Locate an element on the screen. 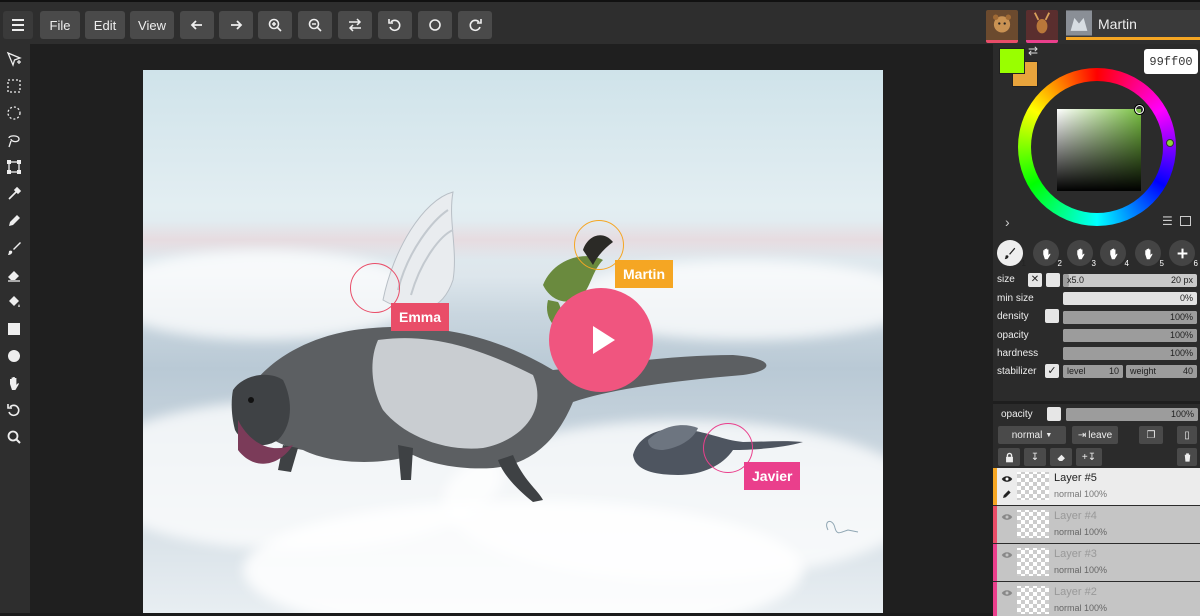  arrow-right-icon is located at coordinates (237, 25).